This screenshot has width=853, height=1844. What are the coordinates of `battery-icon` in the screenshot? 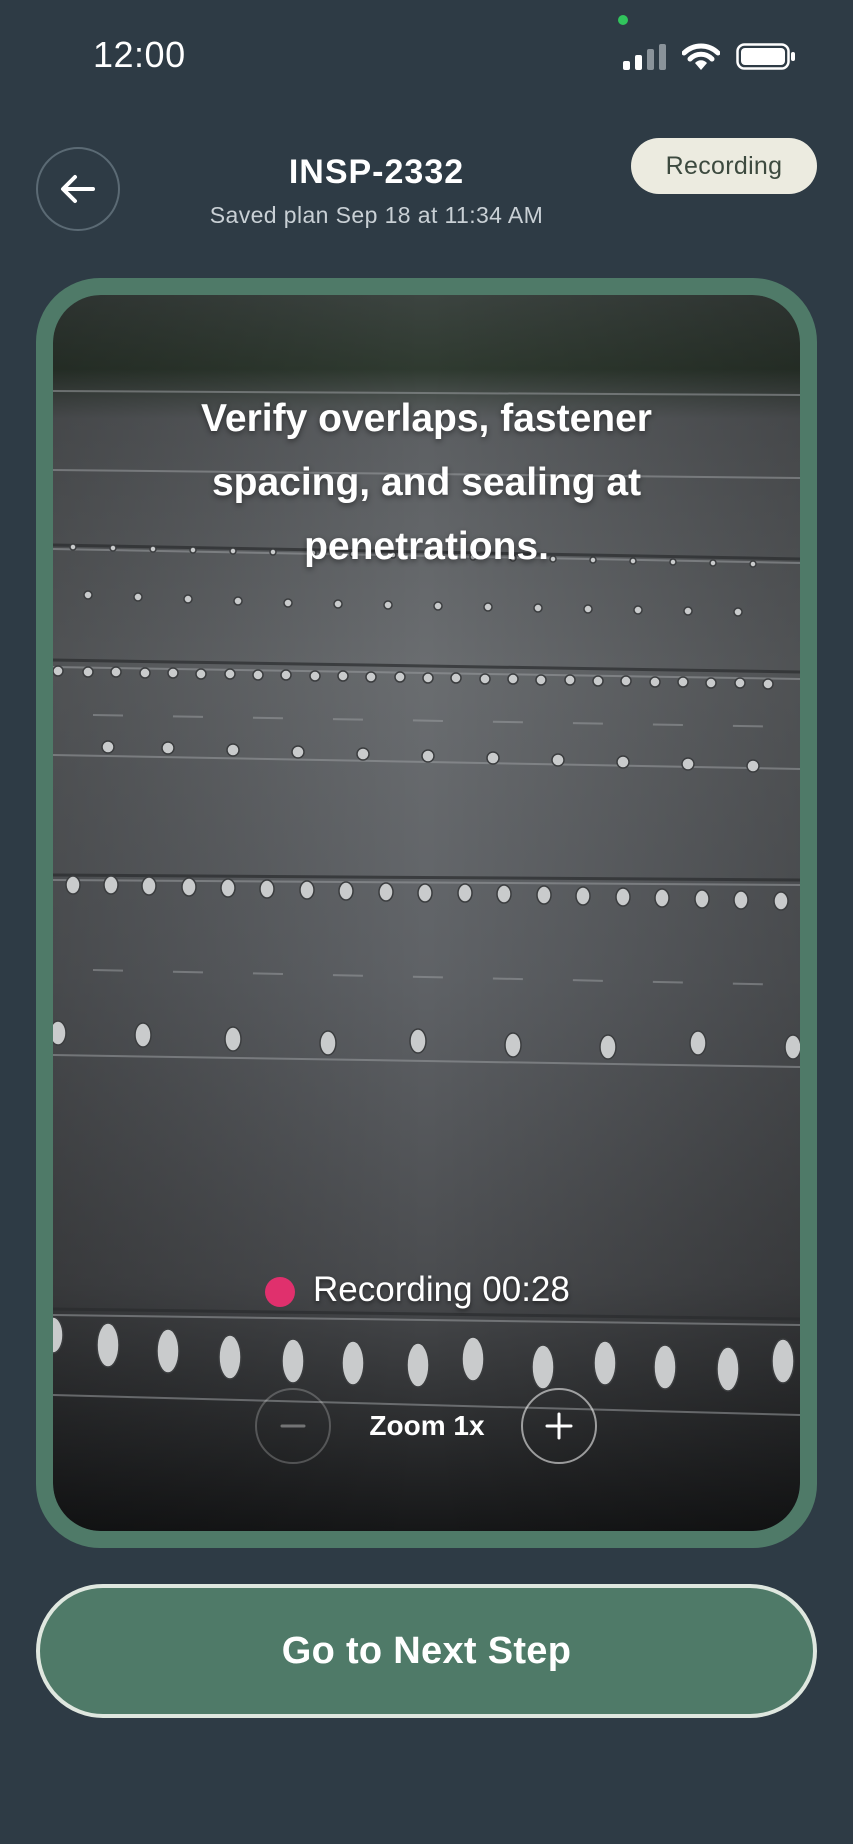 It's located at (765, 56).